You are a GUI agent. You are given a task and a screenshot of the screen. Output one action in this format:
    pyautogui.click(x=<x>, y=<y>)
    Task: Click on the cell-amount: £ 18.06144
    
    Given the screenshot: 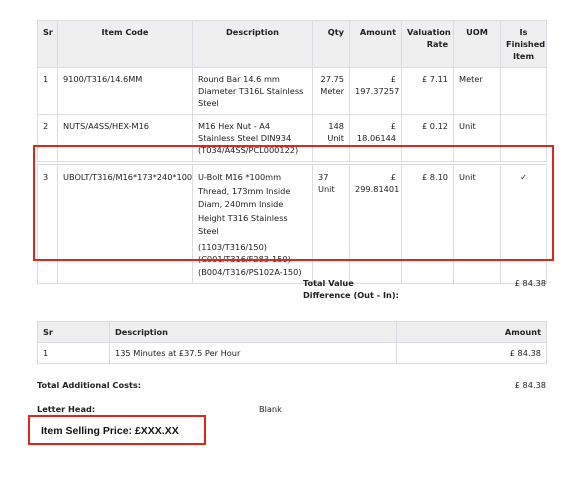 What is the action you would take?
    pyautogui.click(x=375, y=138)
    